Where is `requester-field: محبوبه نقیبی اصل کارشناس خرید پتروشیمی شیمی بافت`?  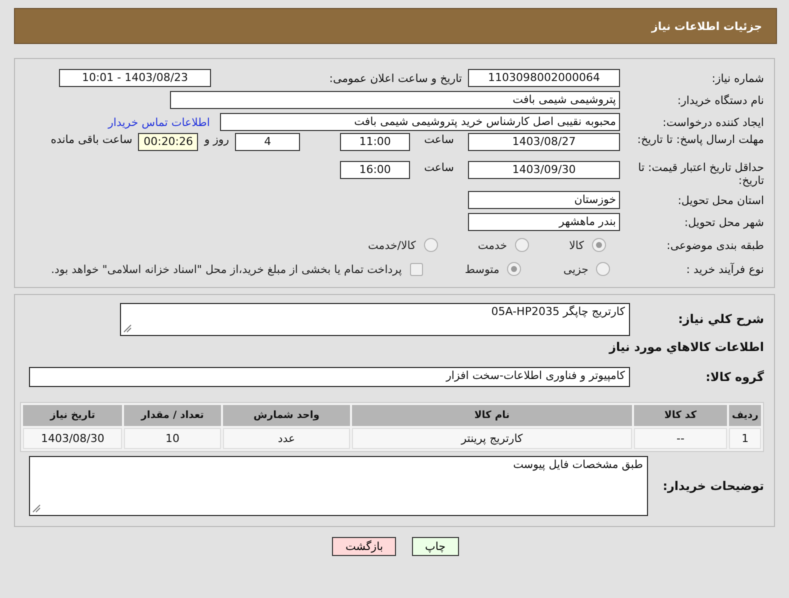
requester-field: محبوبه نقیبی اصل کارشناس خرید پتروشیمی شیمی بافت is located at coordinates (420, 122).